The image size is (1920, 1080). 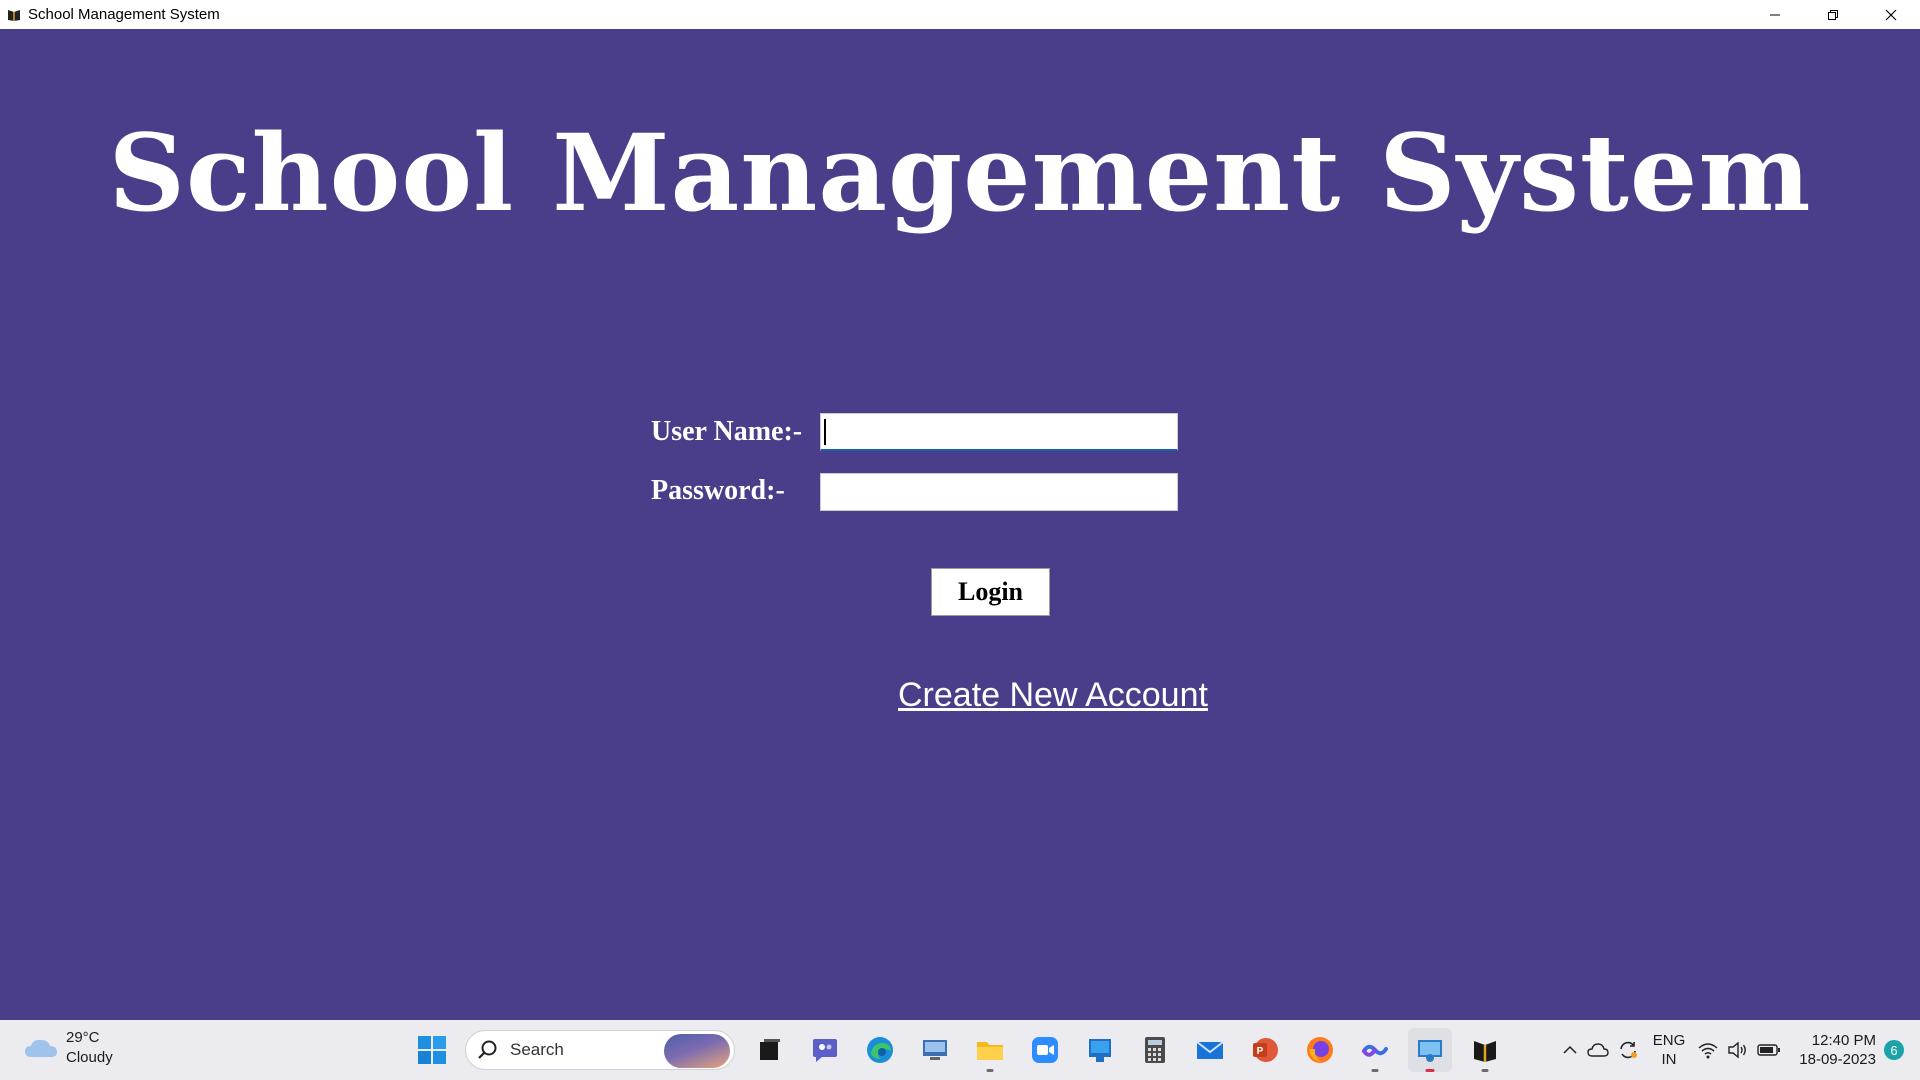 I want to click on wifi-icon, so click(x=1708, y=1050).